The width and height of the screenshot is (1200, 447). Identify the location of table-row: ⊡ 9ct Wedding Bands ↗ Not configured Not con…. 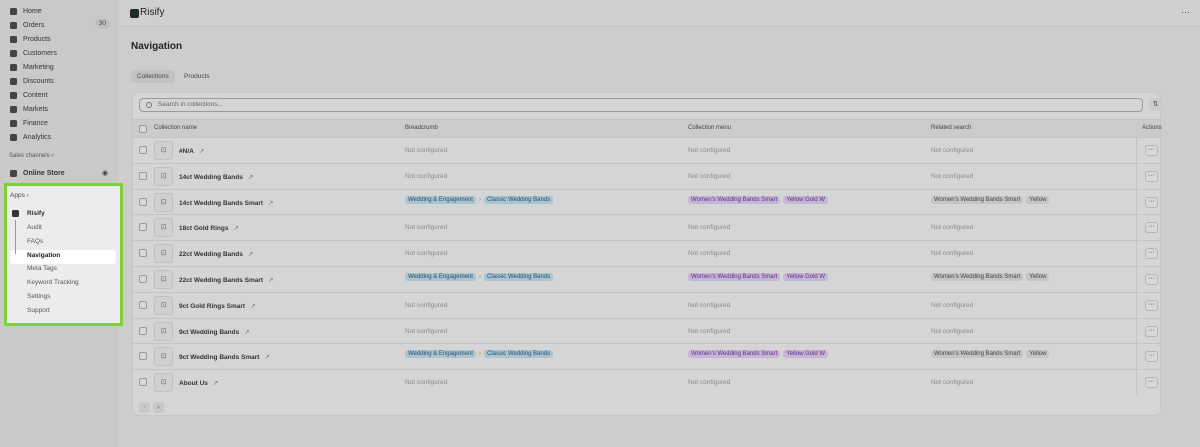
(646, 330).